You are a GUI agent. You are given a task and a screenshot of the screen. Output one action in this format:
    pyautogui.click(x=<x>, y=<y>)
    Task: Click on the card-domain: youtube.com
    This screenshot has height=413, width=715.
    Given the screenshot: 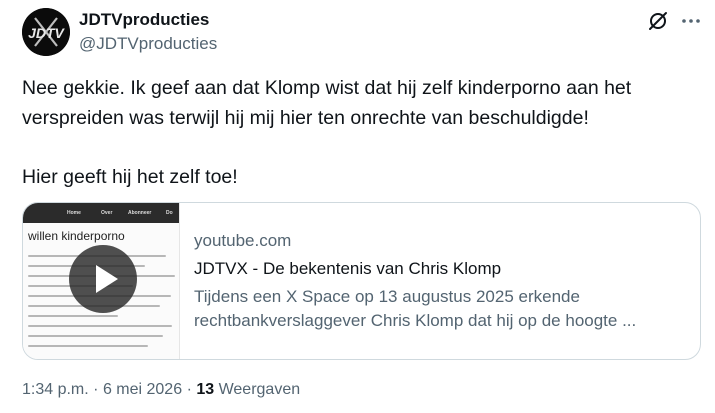 What is the action you would take?
    pyautogui.click(x=243, y=240)
    